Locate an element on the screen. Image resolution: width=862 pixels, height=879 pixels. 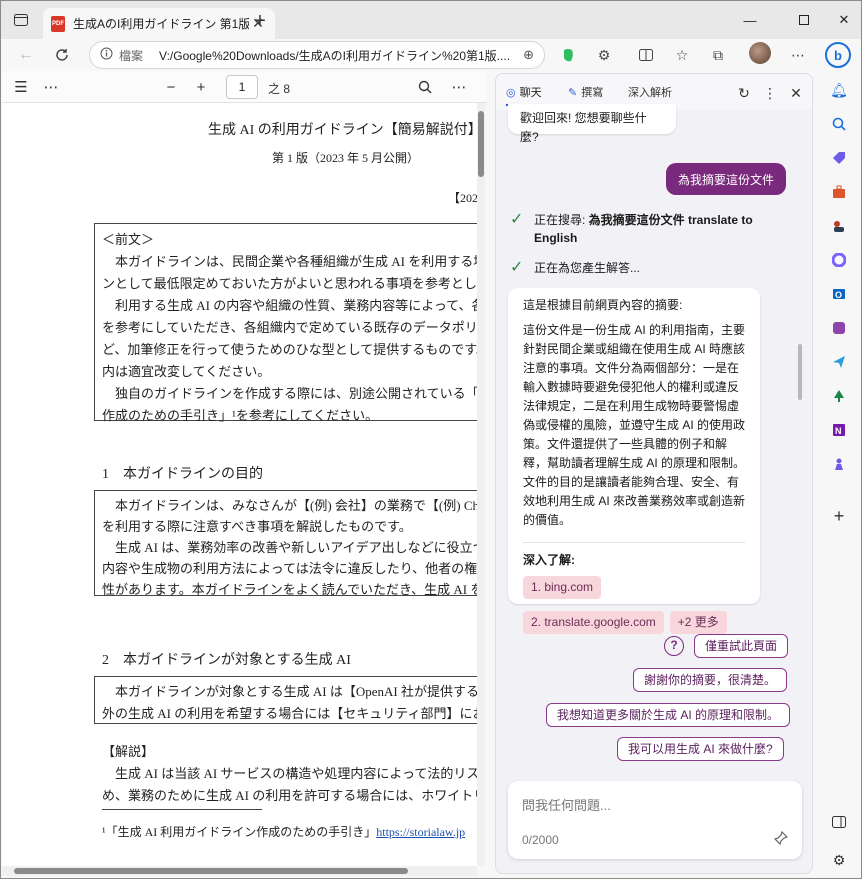
new-tab-button: + is located at coordinates (260, 22).